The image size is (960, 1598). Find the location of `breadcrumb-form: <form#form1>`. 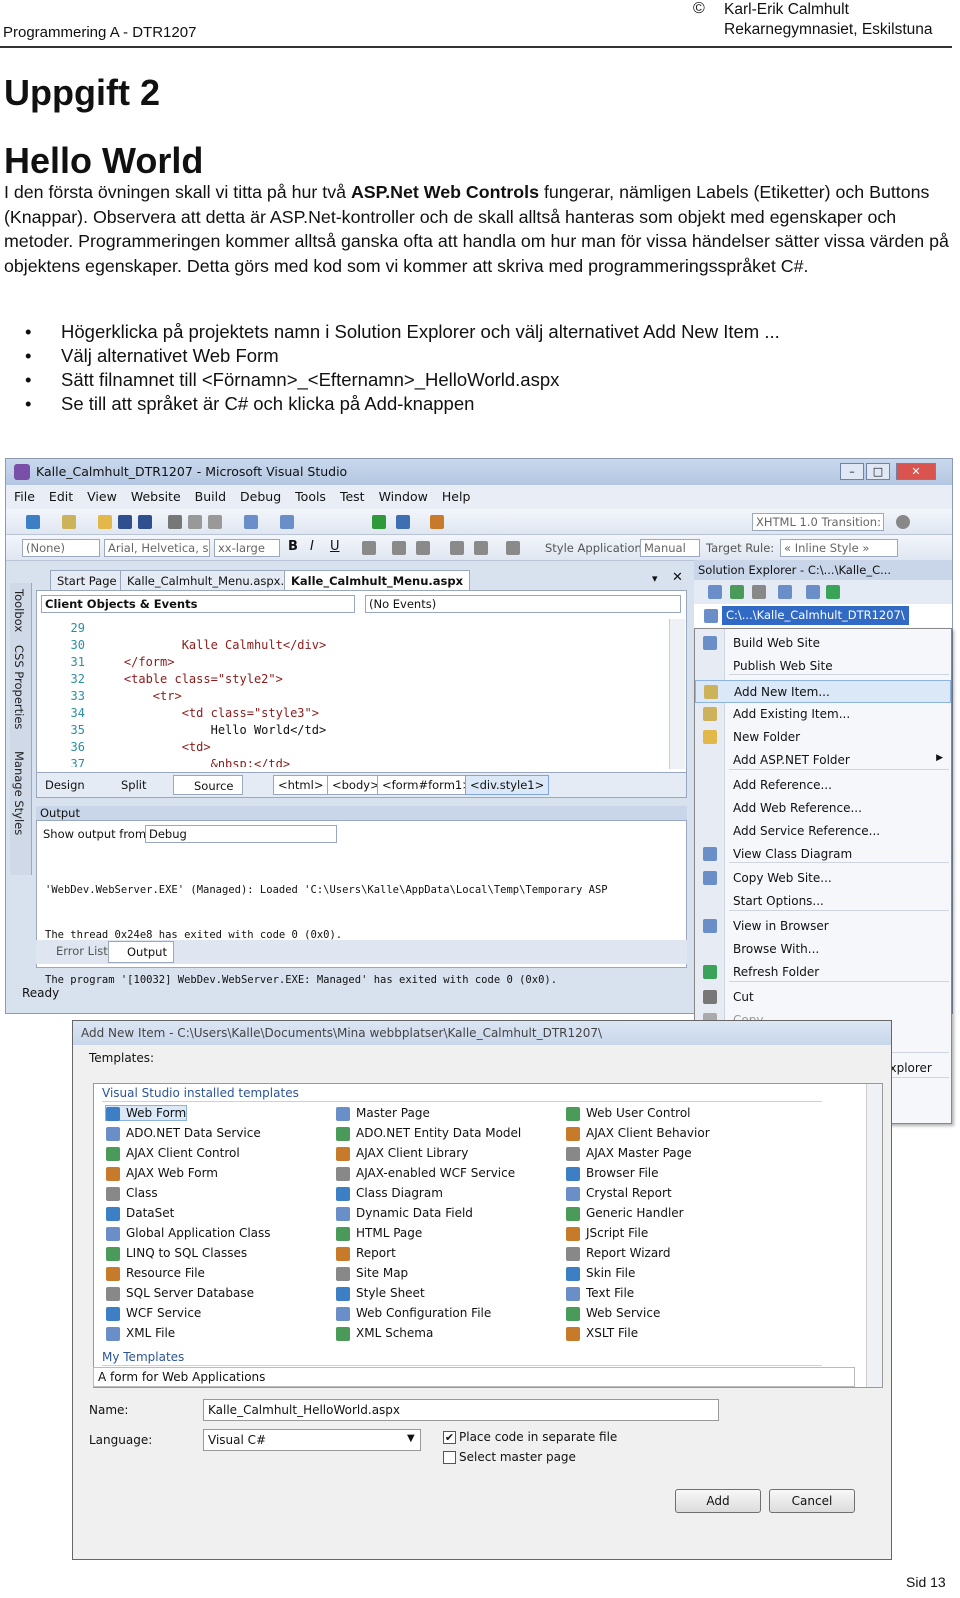

breadcrumb-form: <form#form1> is located at coordinates (427, 785).